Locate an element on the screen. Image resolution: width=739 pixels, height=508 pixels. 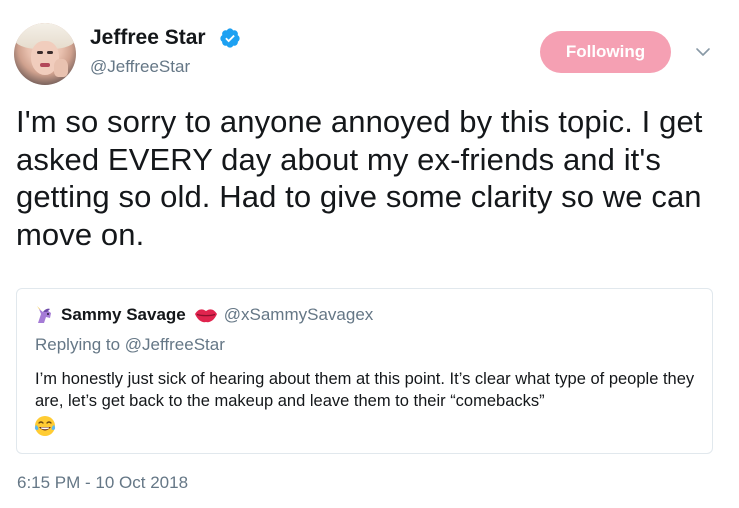
avatar-hand is located at coordinates (61, 68).